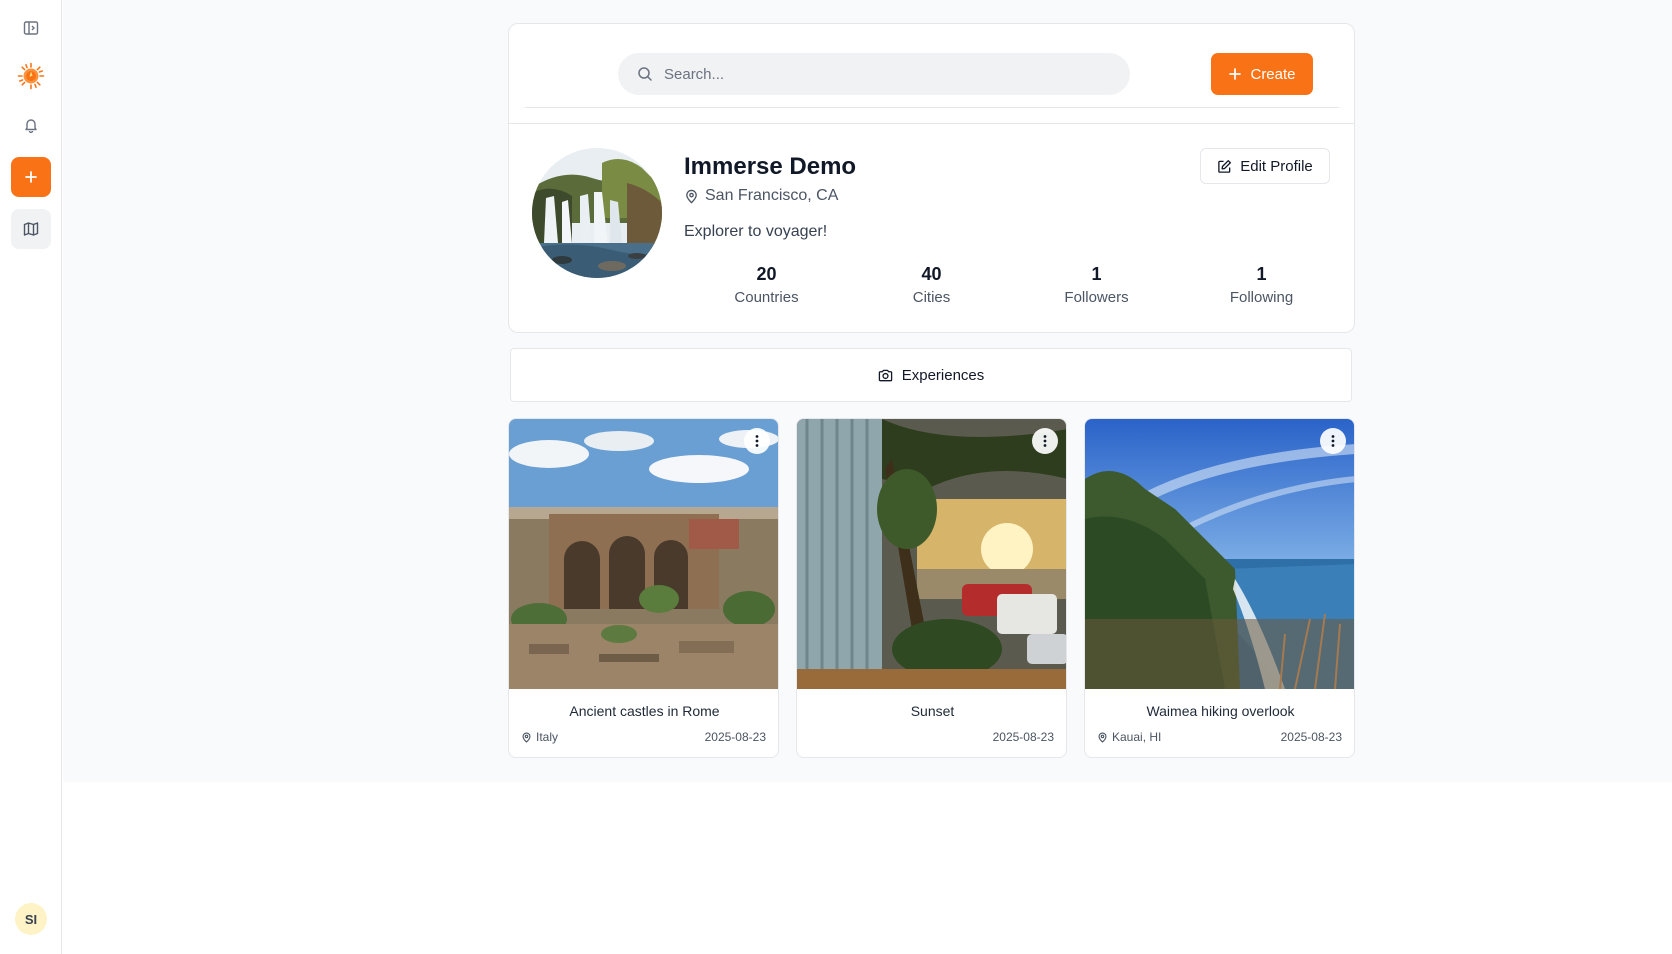  Describe the element at coordinates (1137, 737) in the screenshot. I see `experience-location-text: Kauai, HI` at that location.